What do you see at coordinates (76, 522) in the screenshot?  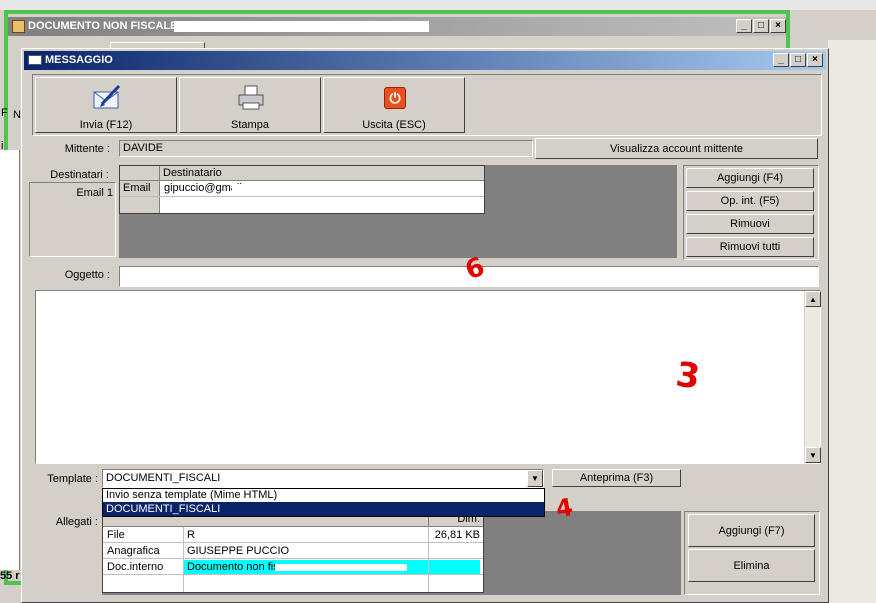 I see `attachments-label: Allegati :` at bounding box center [76, 522].